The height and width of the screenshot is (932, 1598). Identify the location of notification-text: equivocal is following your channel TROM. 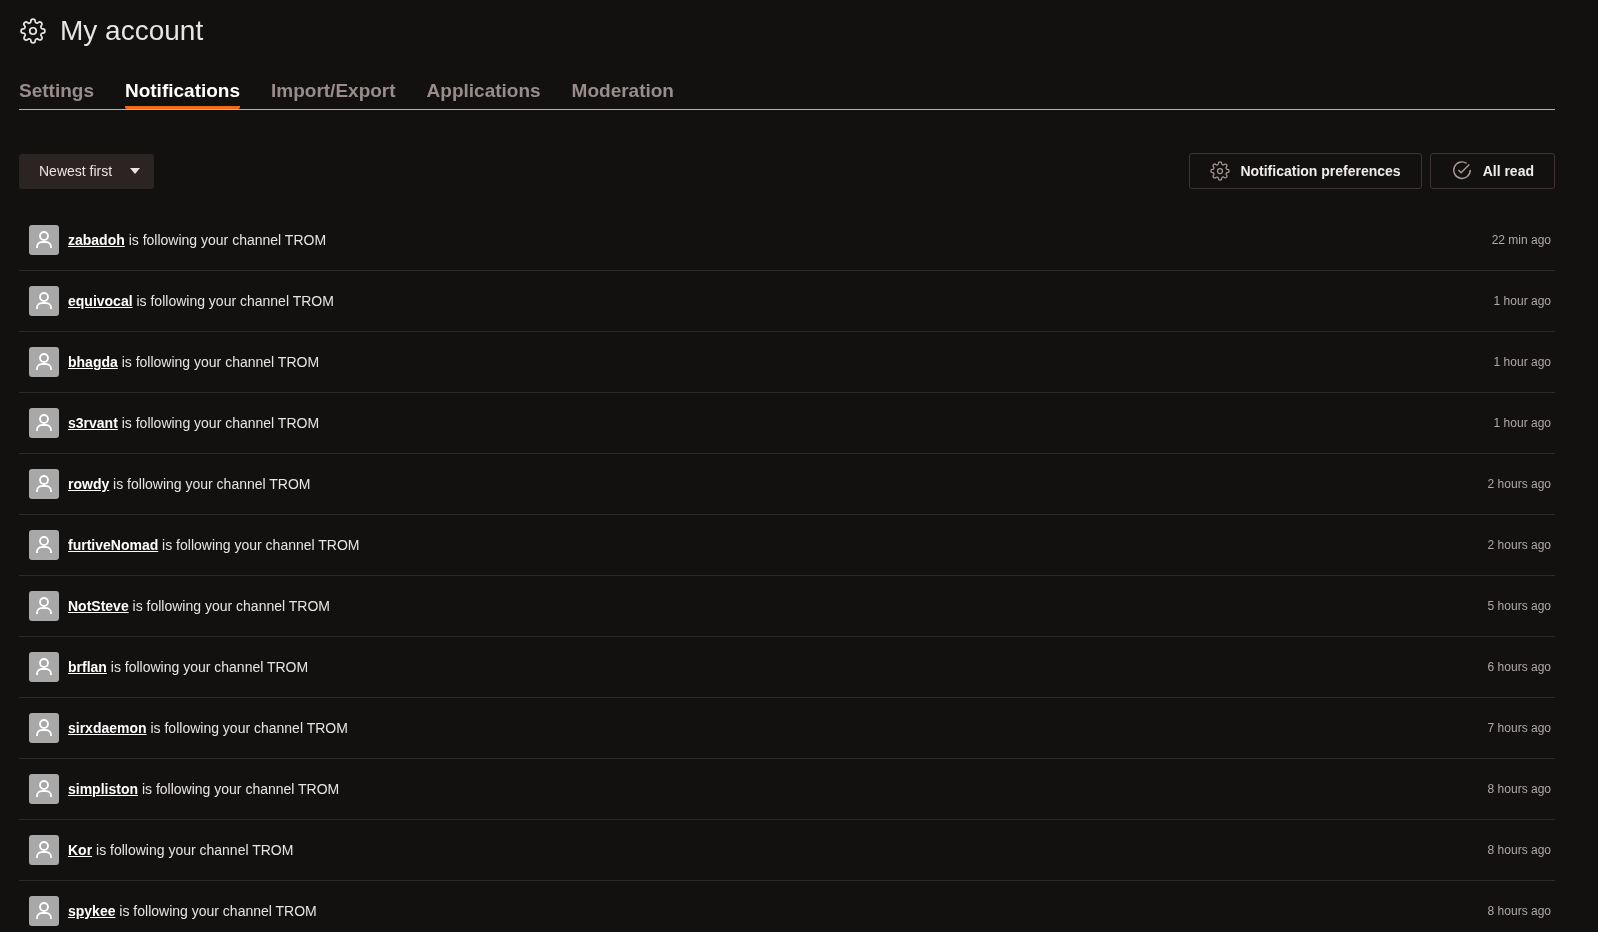
(201, 301).